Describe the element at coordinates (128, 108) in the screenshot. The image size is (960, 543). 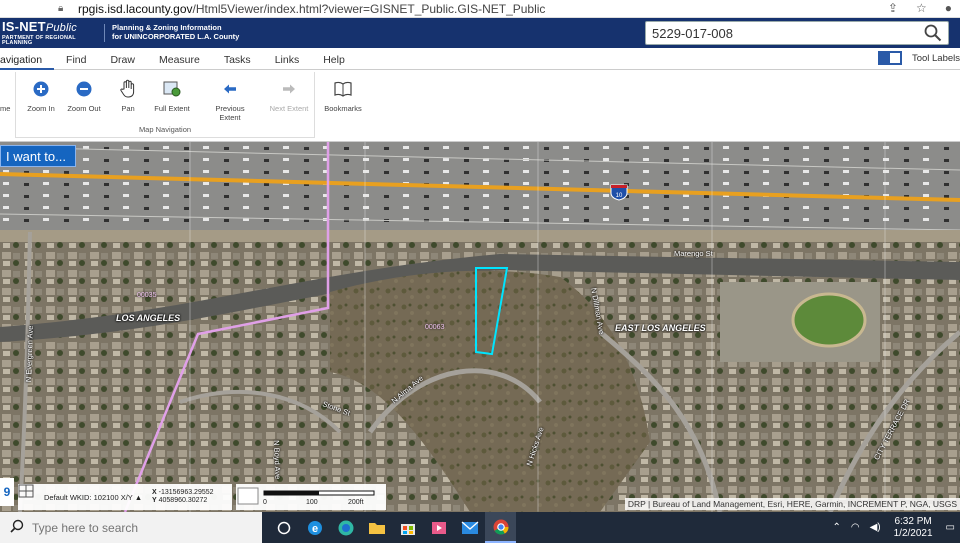
I see `pan-label: Pan` at that location.